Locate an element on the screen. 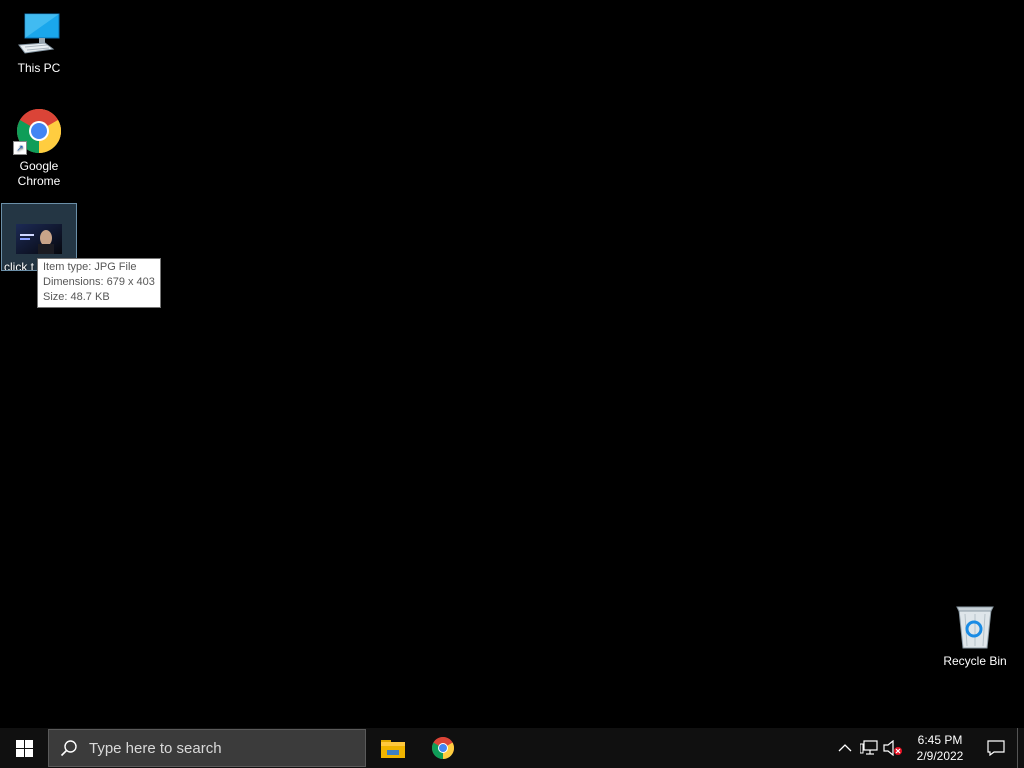  taskbar-app-google-chrome is located at coordinates (443, 748).